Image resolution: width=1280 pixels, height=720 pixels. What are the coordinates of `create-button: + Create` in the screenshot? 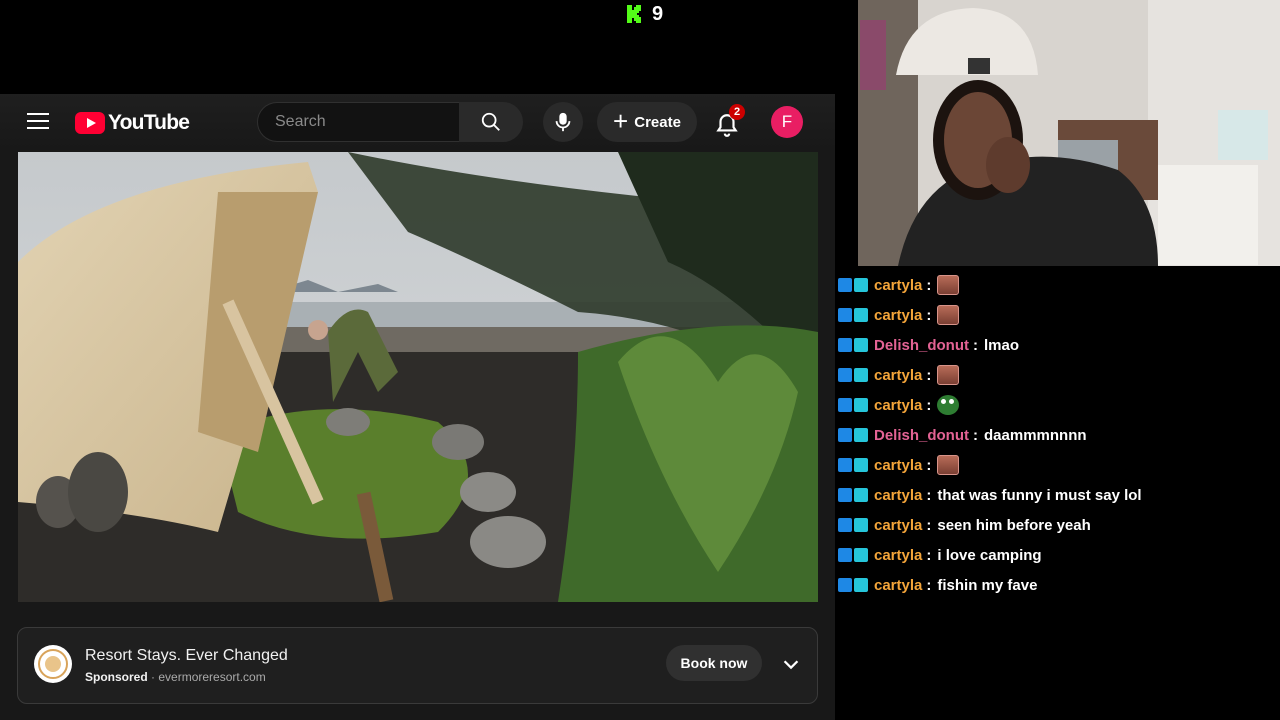 It's located at (647, 122).